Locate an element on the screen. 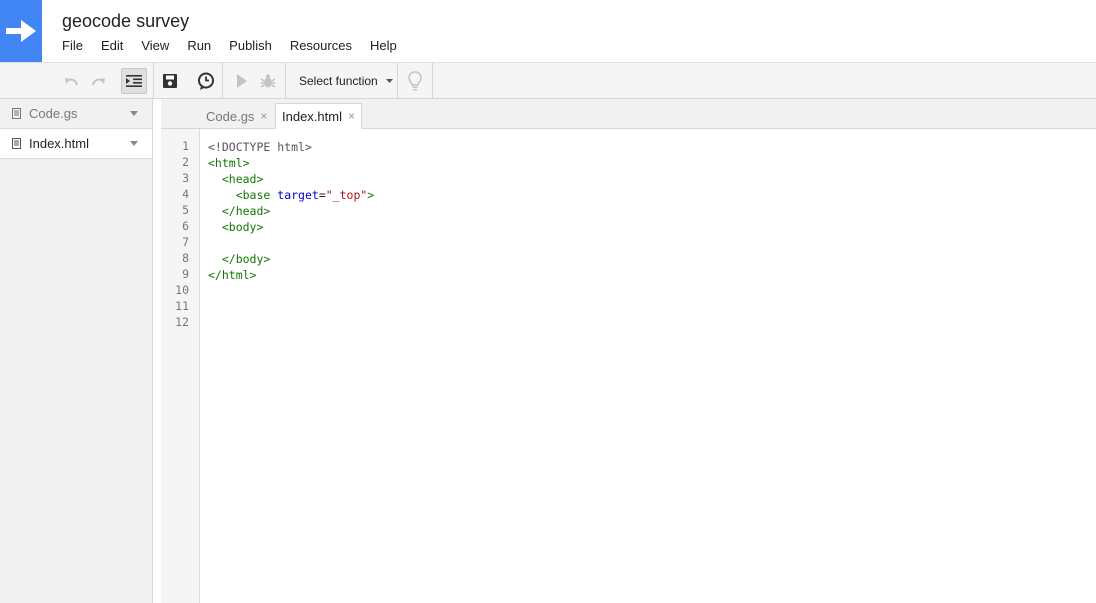 This screenshot has width=1096, height=603. tab-code-gs: Code.gs × is located at coordinates (236, 116).